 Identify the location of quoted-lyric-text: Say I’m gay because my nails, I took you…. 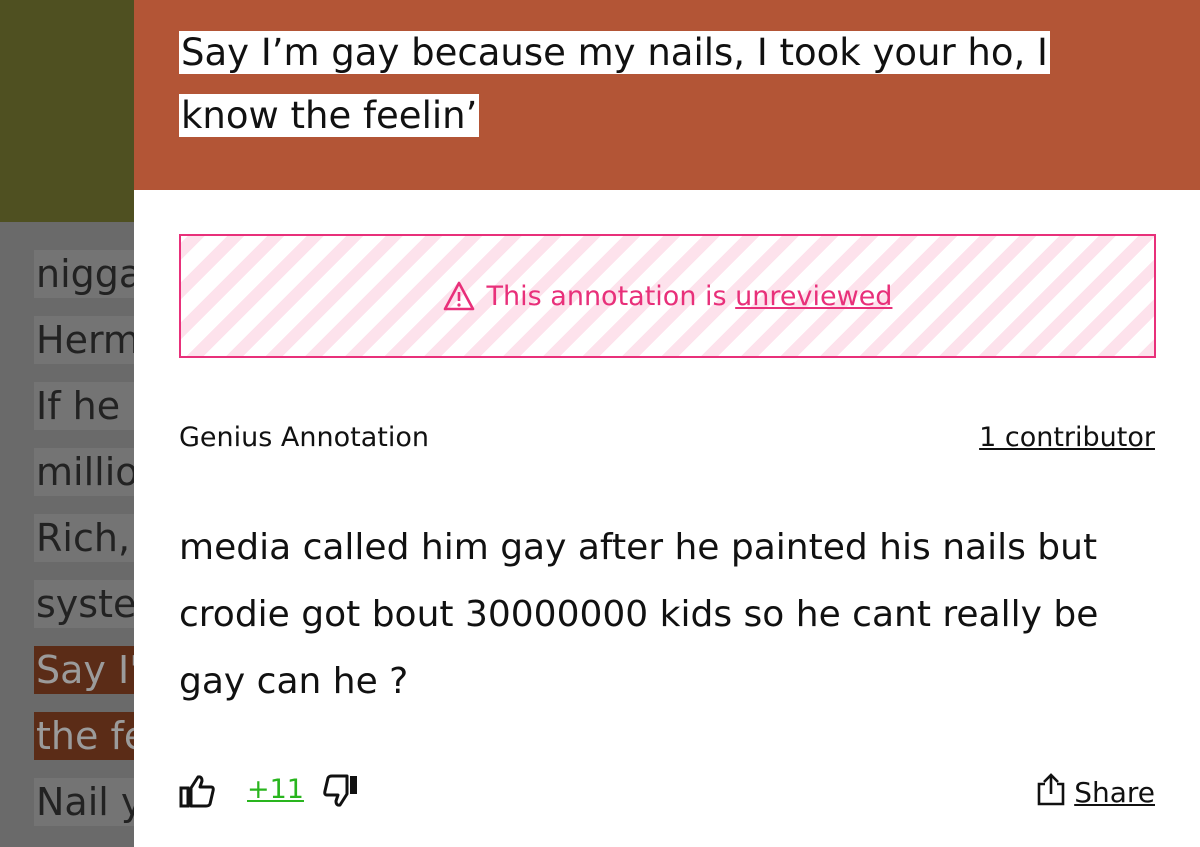
(614, 84).